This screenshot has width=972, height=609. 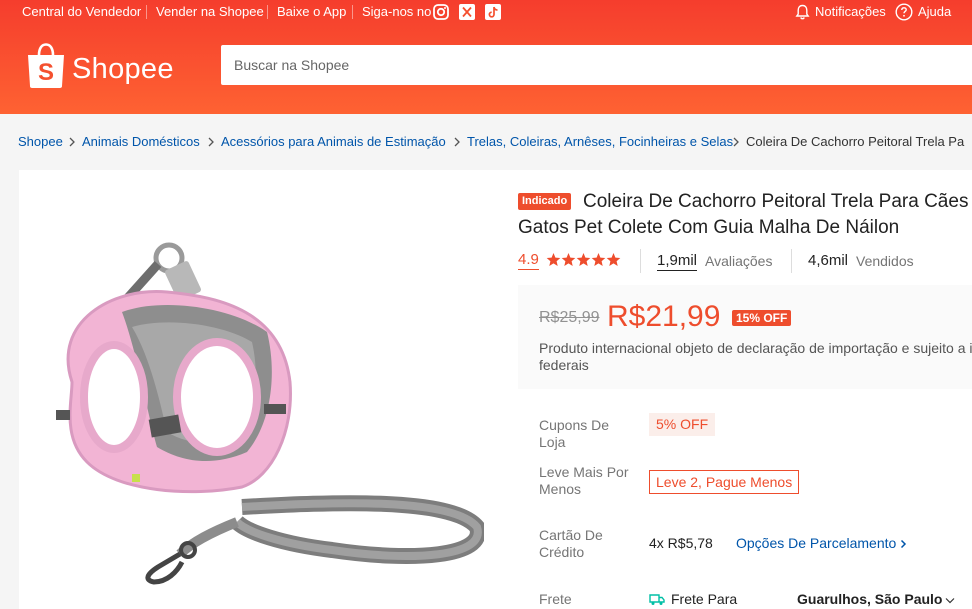 What do you see at coordinates (657, 599) in the screenshot?
I see `free-shipping-truck-icon` at bounding box center [657, 599].